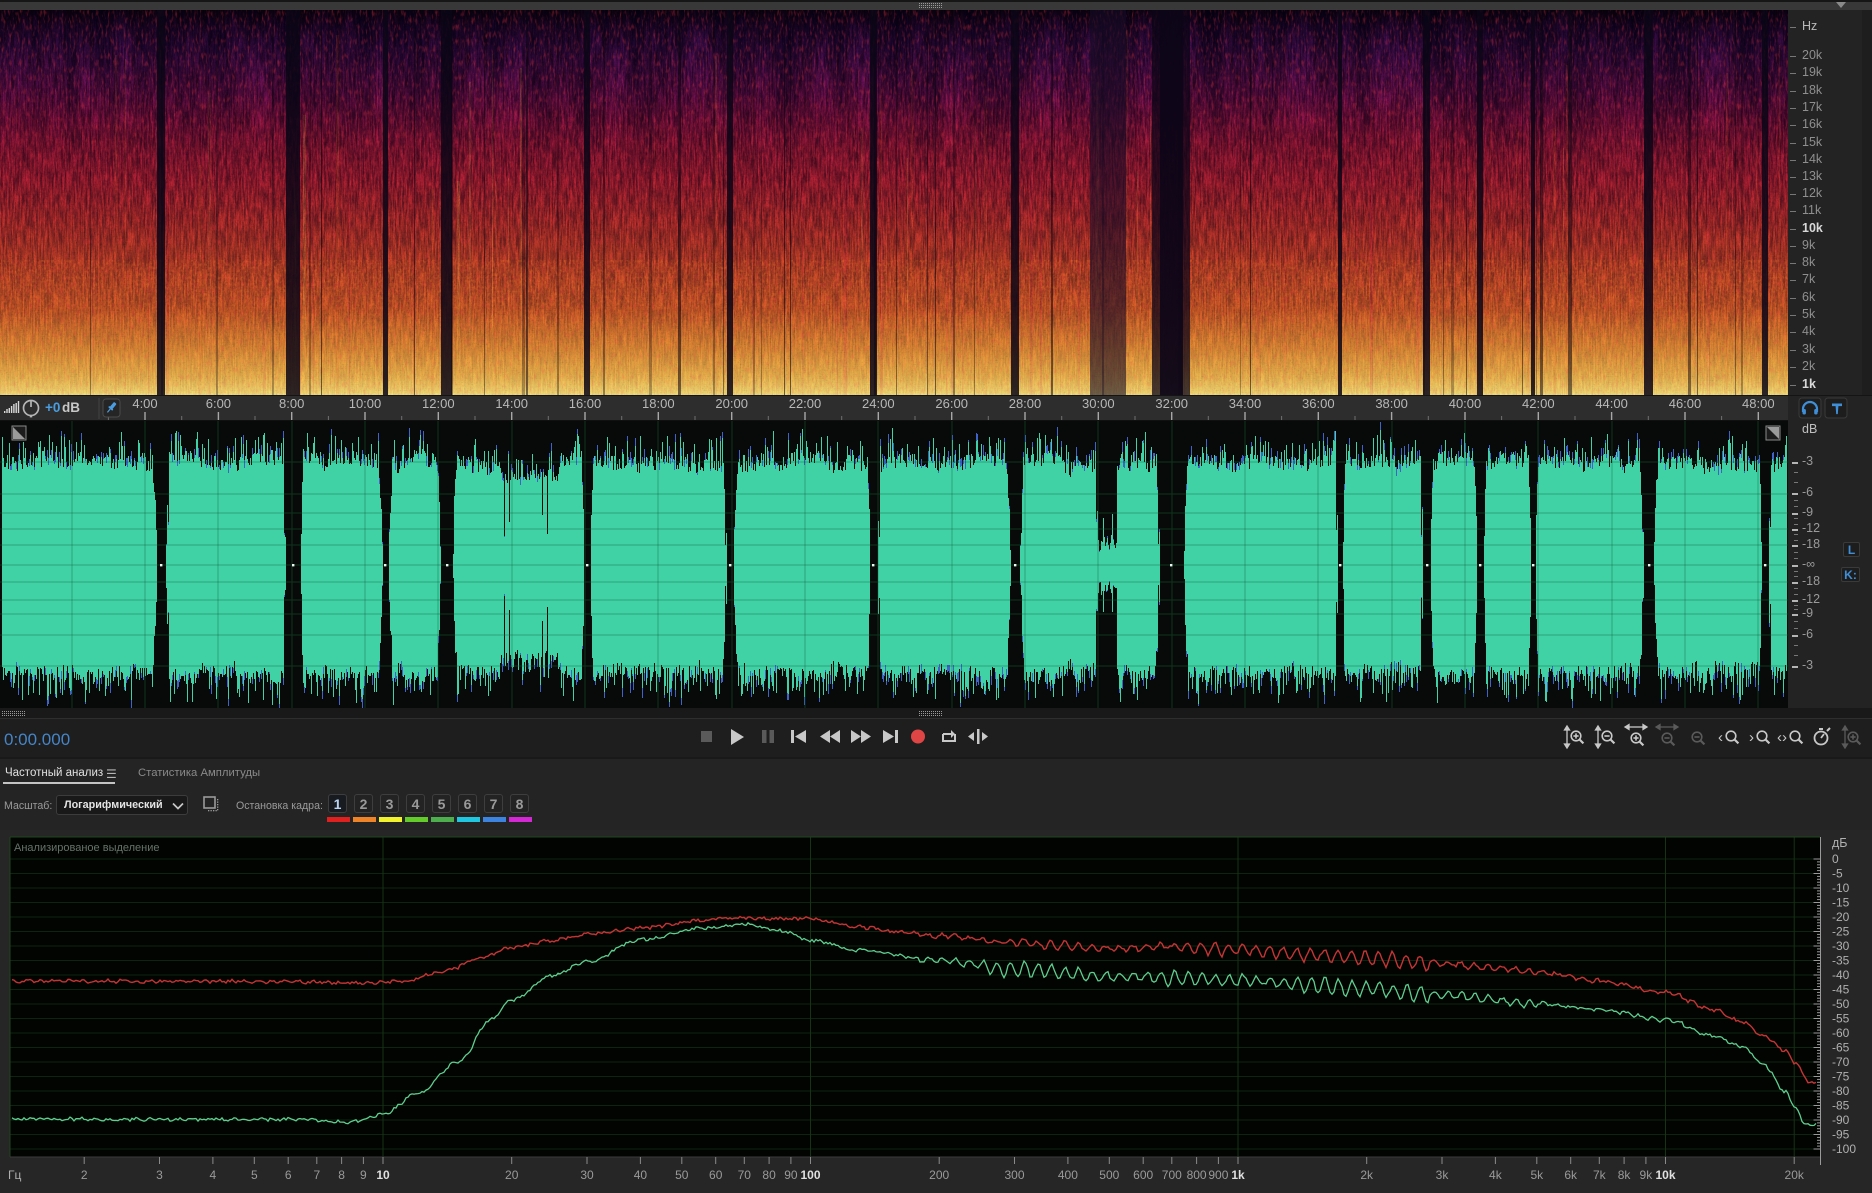 The image size is (1872, 1193). Describe the element at coordinates (84, 1175) in the screenshot. I see `svg-text: 2` at that location.